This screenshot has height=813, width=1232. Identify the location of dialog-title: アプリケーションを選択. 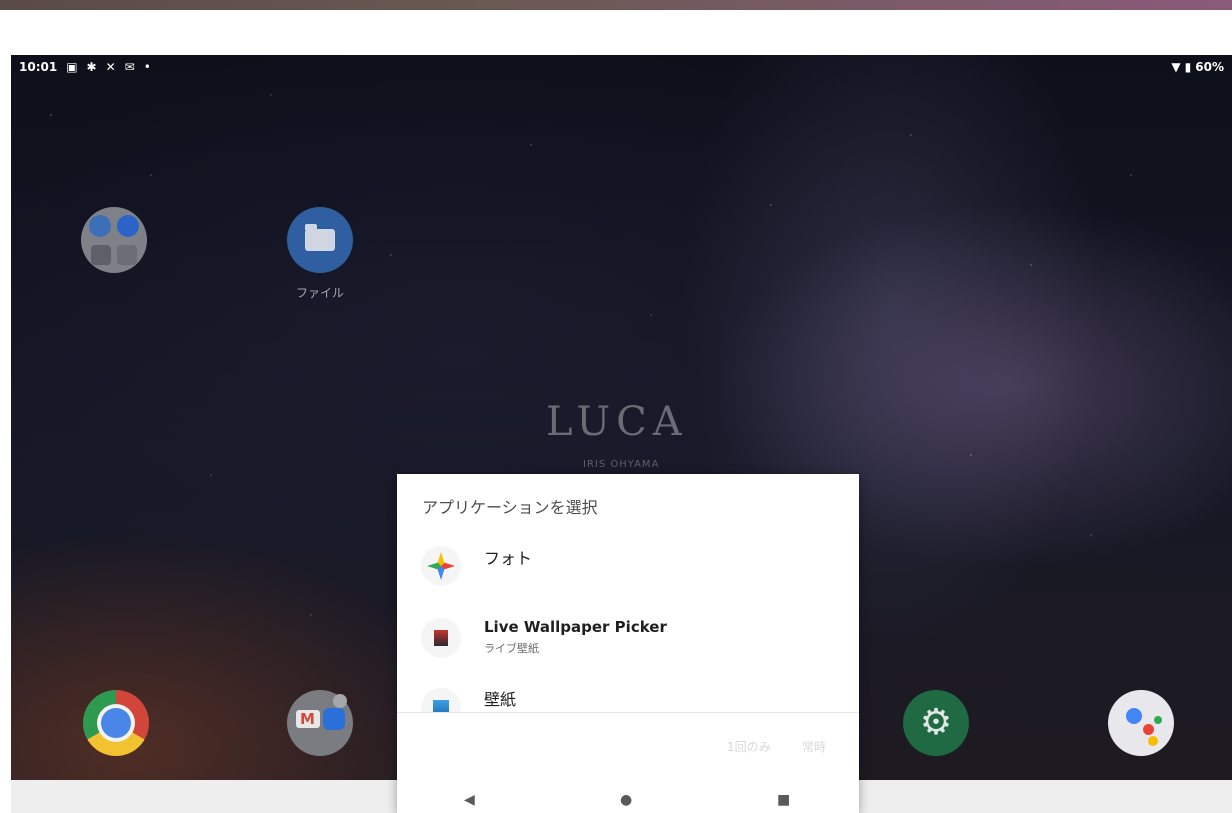
(510, 507).